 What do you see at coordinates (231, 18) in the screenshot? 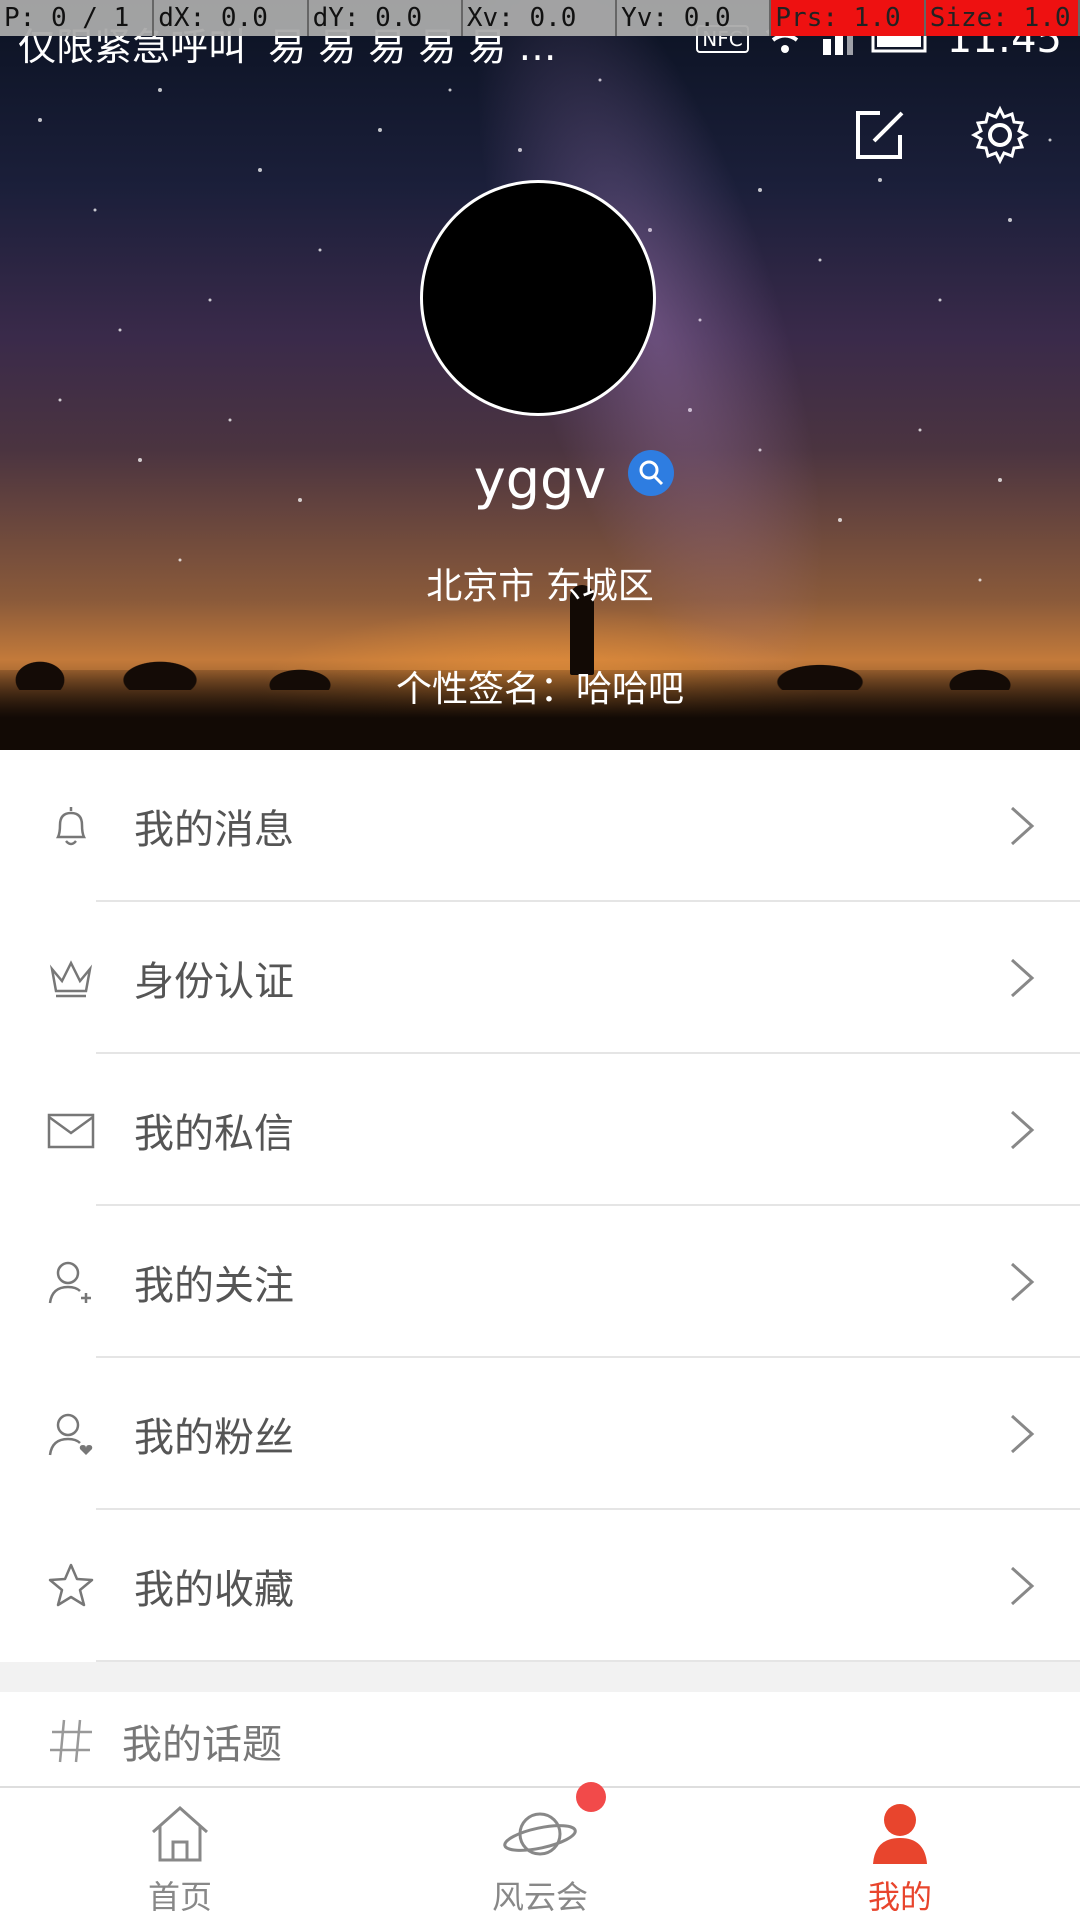
I see `debug-dx: dX: 0.0` at bounding box center [231, 18].